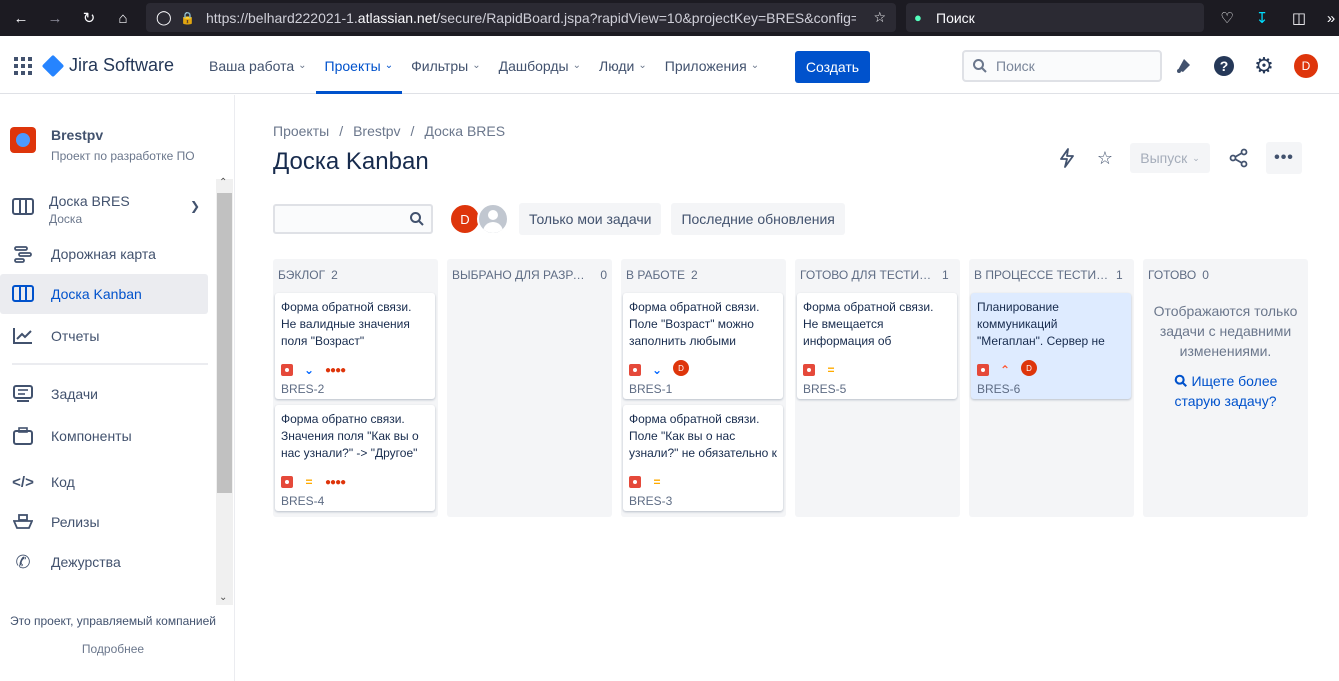  What do you see at coordinates (91, 436) in the screenshot?
I see `sidebar-item-label: Компоненты` at bounding box center [91, 436].